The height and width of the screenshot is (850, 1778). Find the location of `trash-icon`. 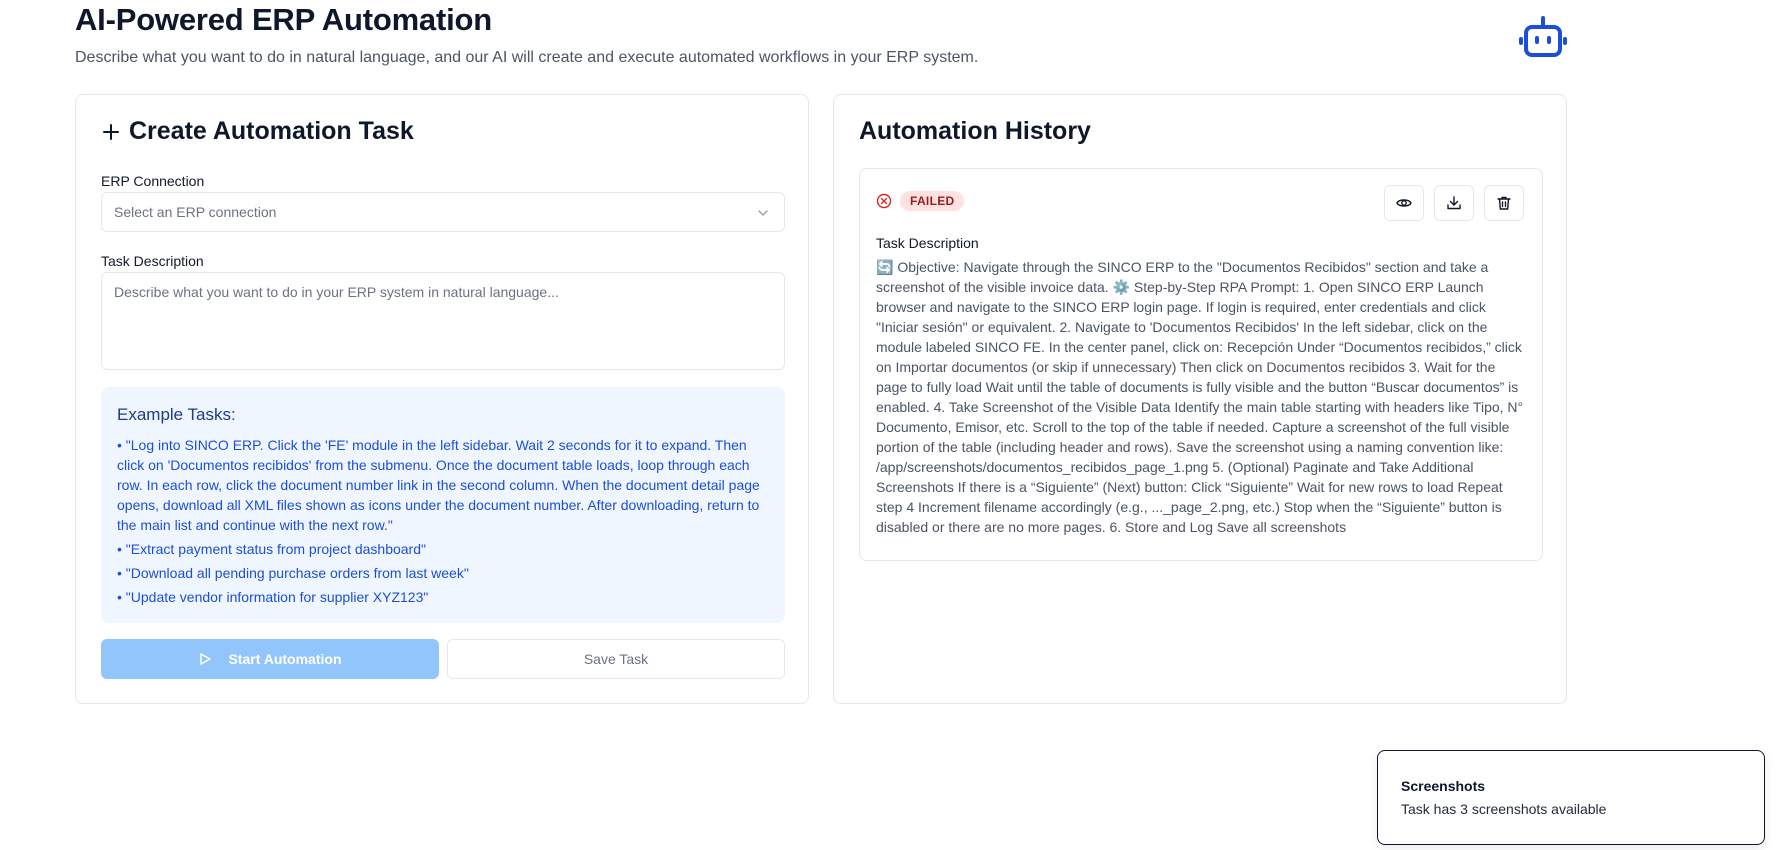

trash-icon is located at coordinates (1504, 203).